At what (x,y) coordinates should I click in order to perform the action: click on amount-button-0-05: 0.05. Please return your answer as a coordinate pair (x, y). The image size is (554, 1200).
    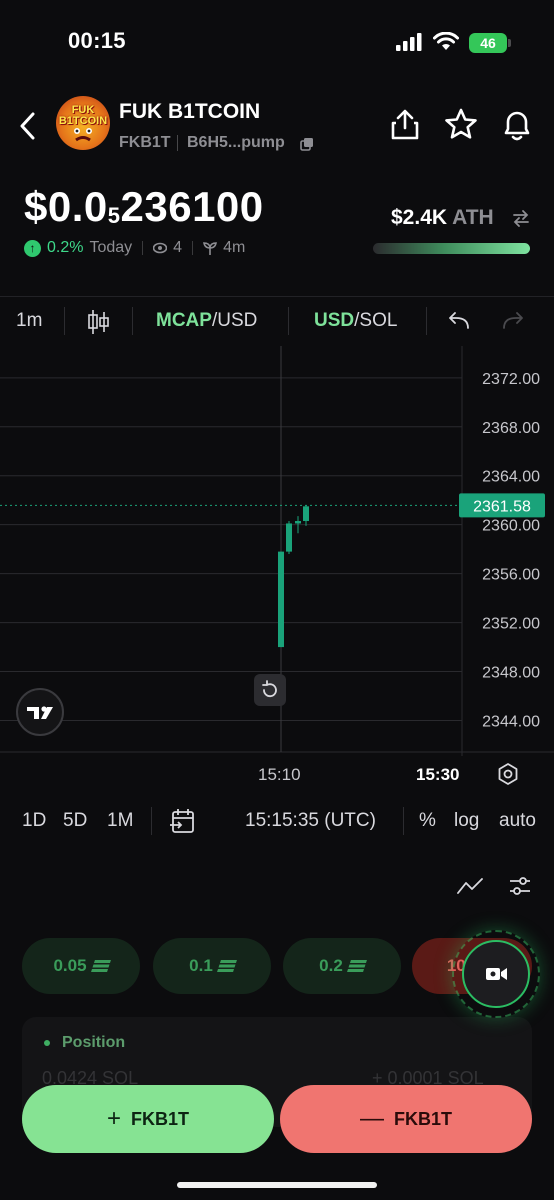
    Looking at the image, I should click on (81, 966).